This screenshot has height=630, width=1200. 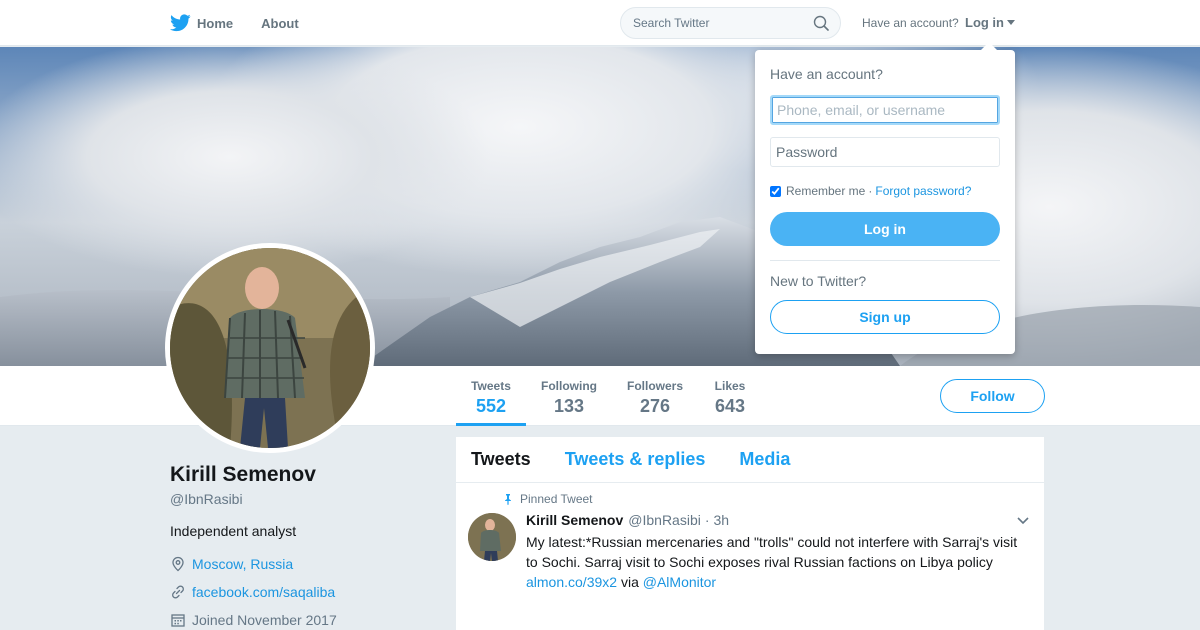 I want to click on tweet-url-link: almon.co/39x2, so click(x=571, y=582).